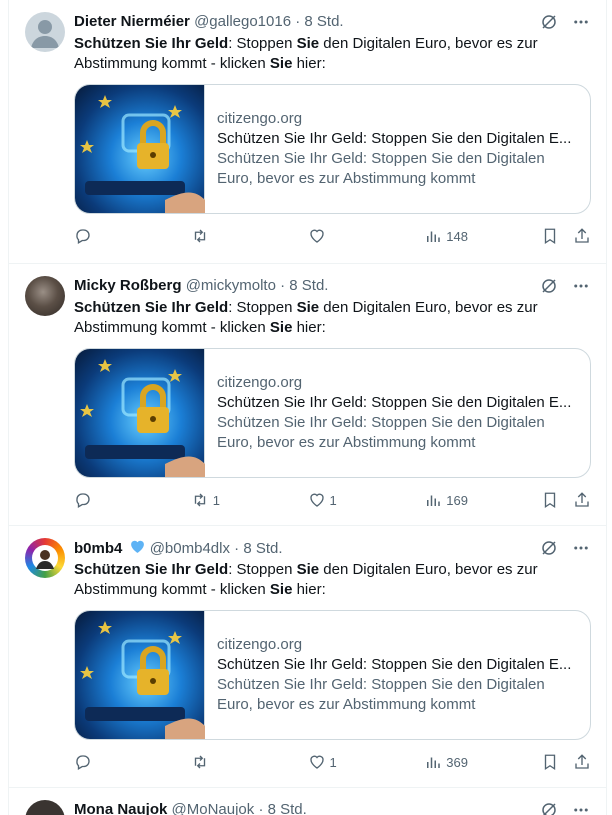 This screenshot has height=815, width=612. Describe the element at coordinates (457, 500) in the screenshot. I see `views-count: 169` at that location.